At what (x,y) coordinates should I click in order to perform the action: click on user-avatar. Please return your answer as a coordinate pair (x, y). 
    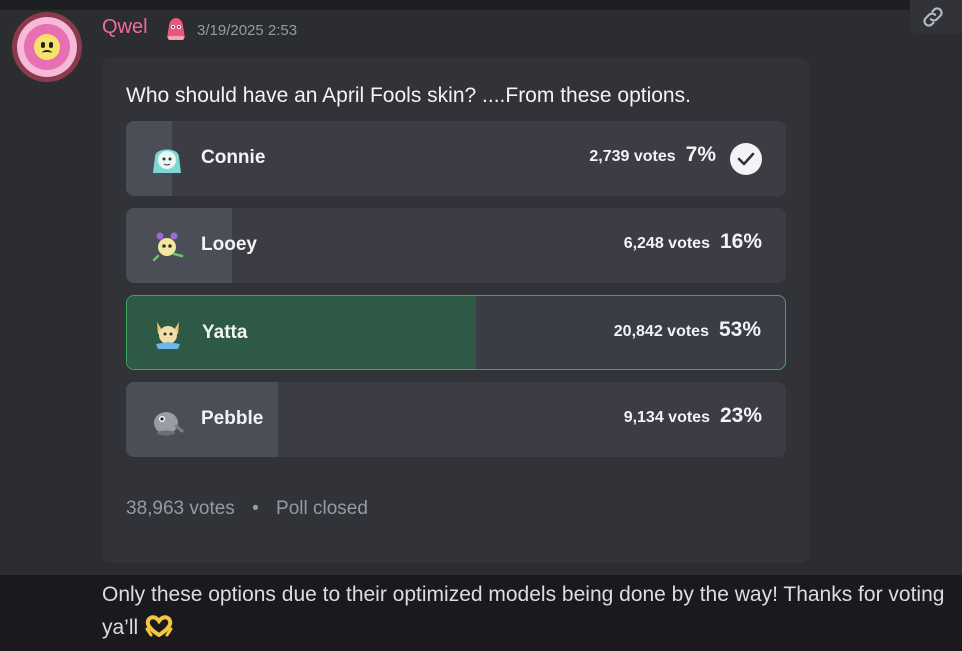
    Looking at the image, I should click on (47, 47).